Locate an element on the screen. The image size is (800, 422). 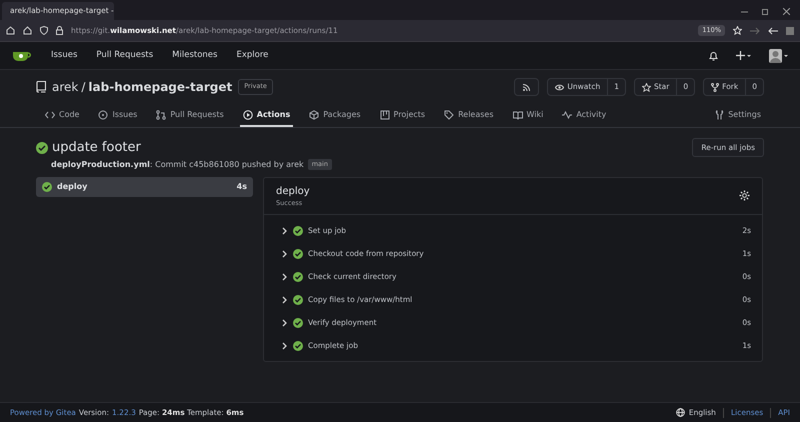
tag-icon is located at coordinates (449, 115).